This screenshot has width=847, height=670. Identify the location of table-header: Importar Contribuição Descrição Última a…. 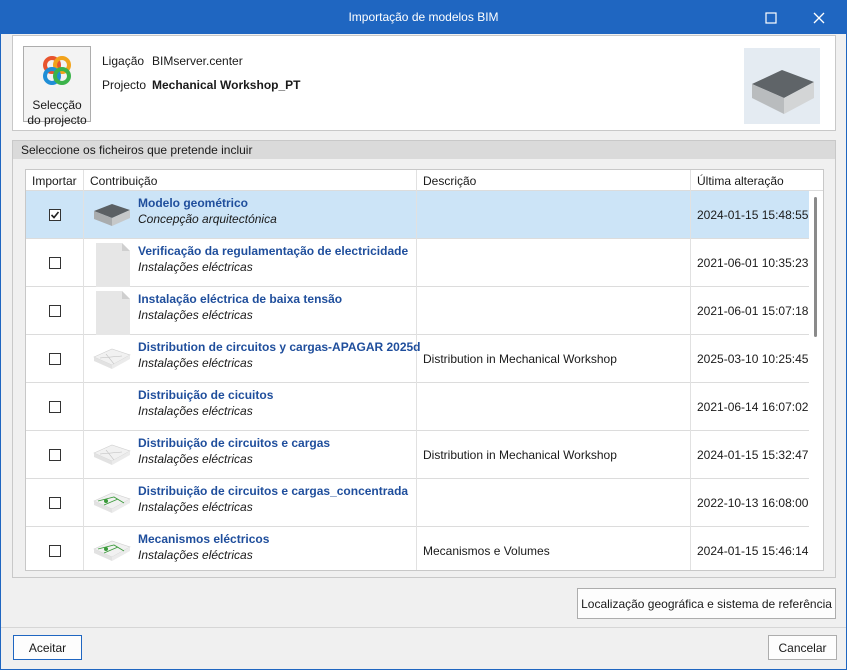
(424, 180).